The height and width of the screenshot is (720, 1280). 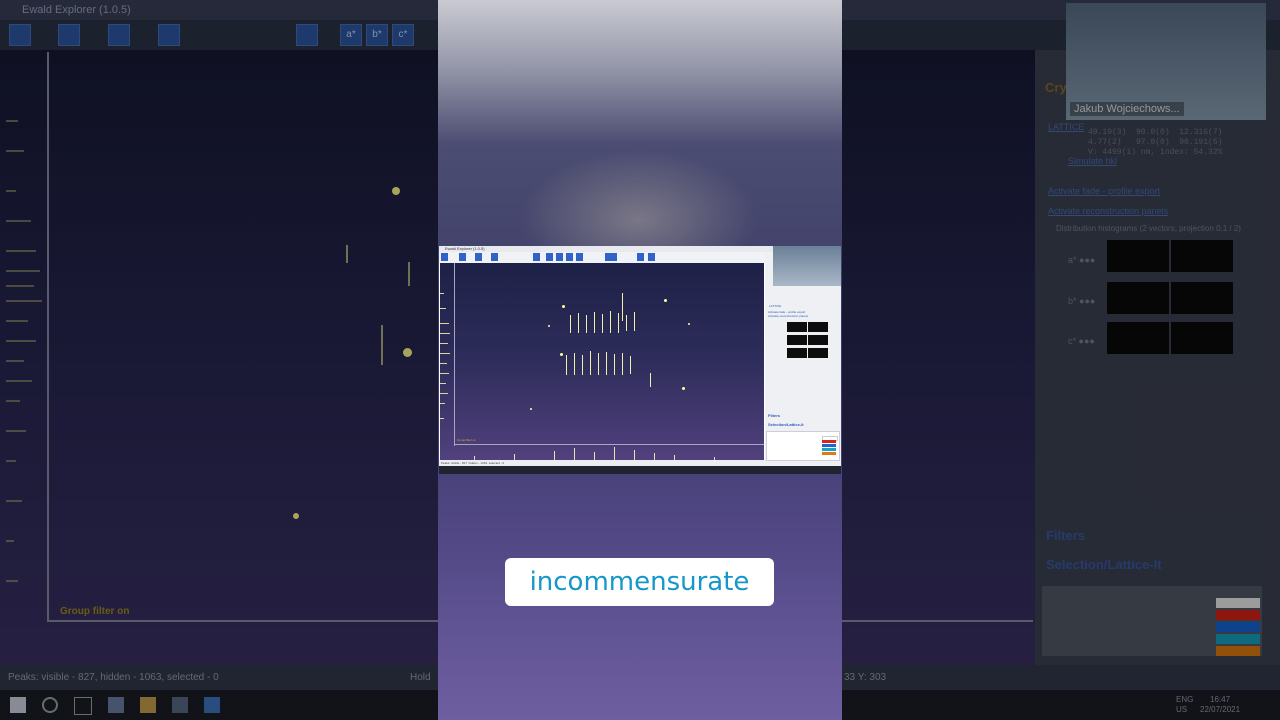 I want to click on mini-taskbar, so click(x=640, y=470).